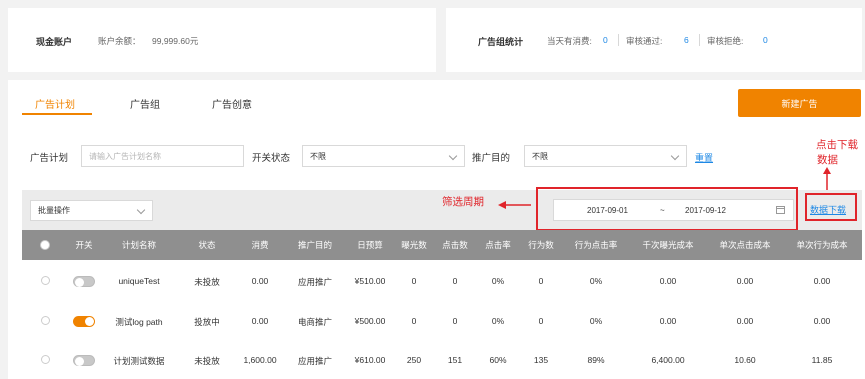 This screenshot has width=865, height=379. What do you see at coordinates (370, 245) in the screenshot?
I see `column-header: 日预算` at bounding box center [370, 245].